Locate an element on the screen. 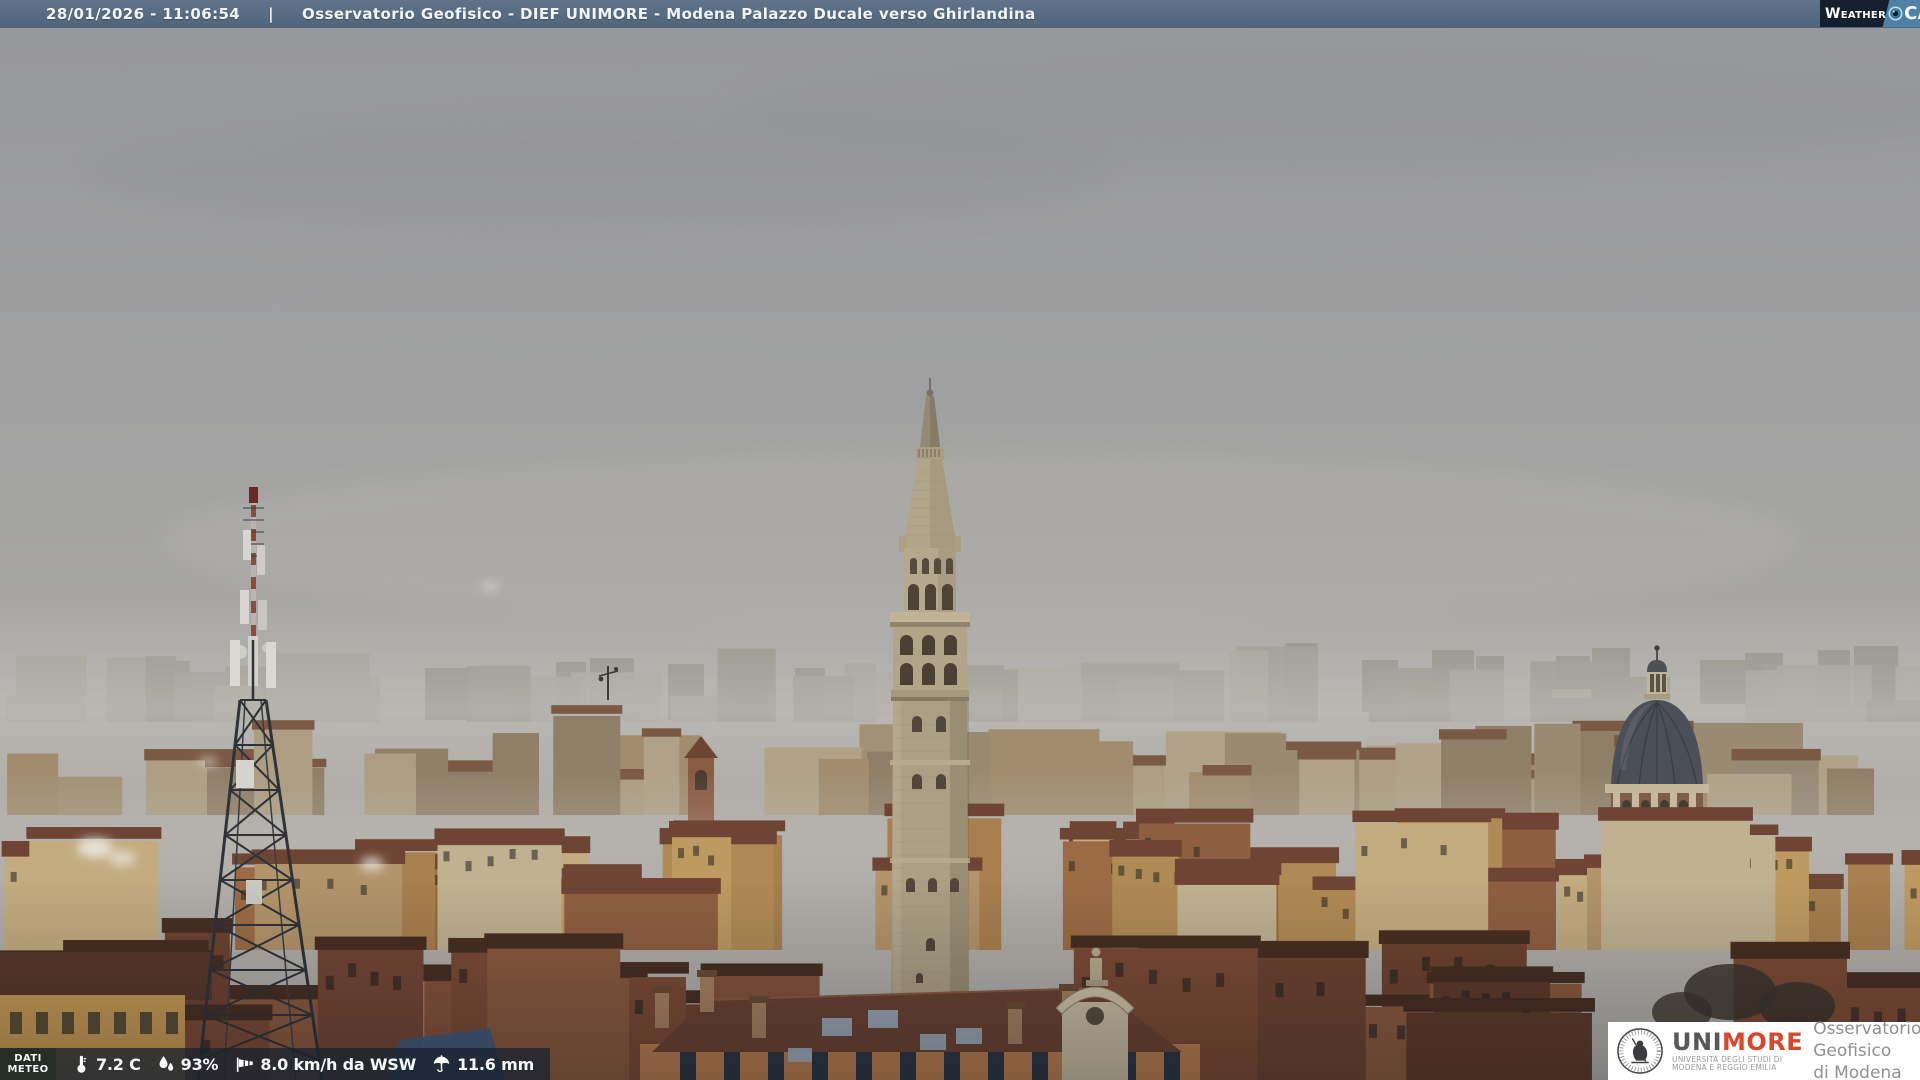 This screenshot has height=1080, width=1920. university-name-line2: MODENA E REGGIO EMILIA is located at coordinates (1724, 1067).